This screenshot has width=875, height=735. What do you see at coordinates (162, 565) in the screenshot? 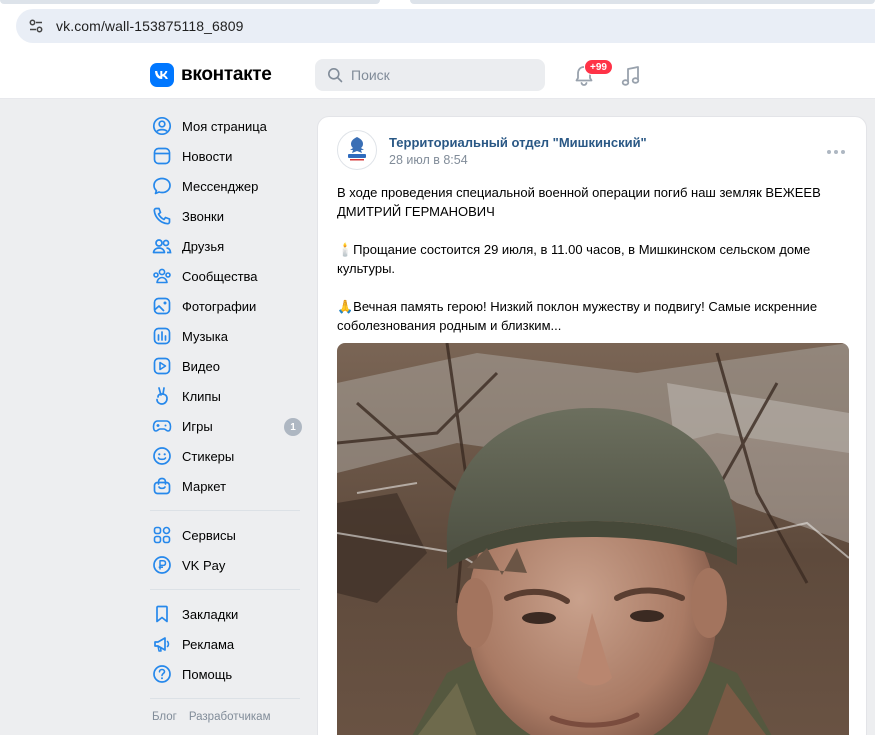
I see `vkpay-icon` at bounding box center [162, 565].